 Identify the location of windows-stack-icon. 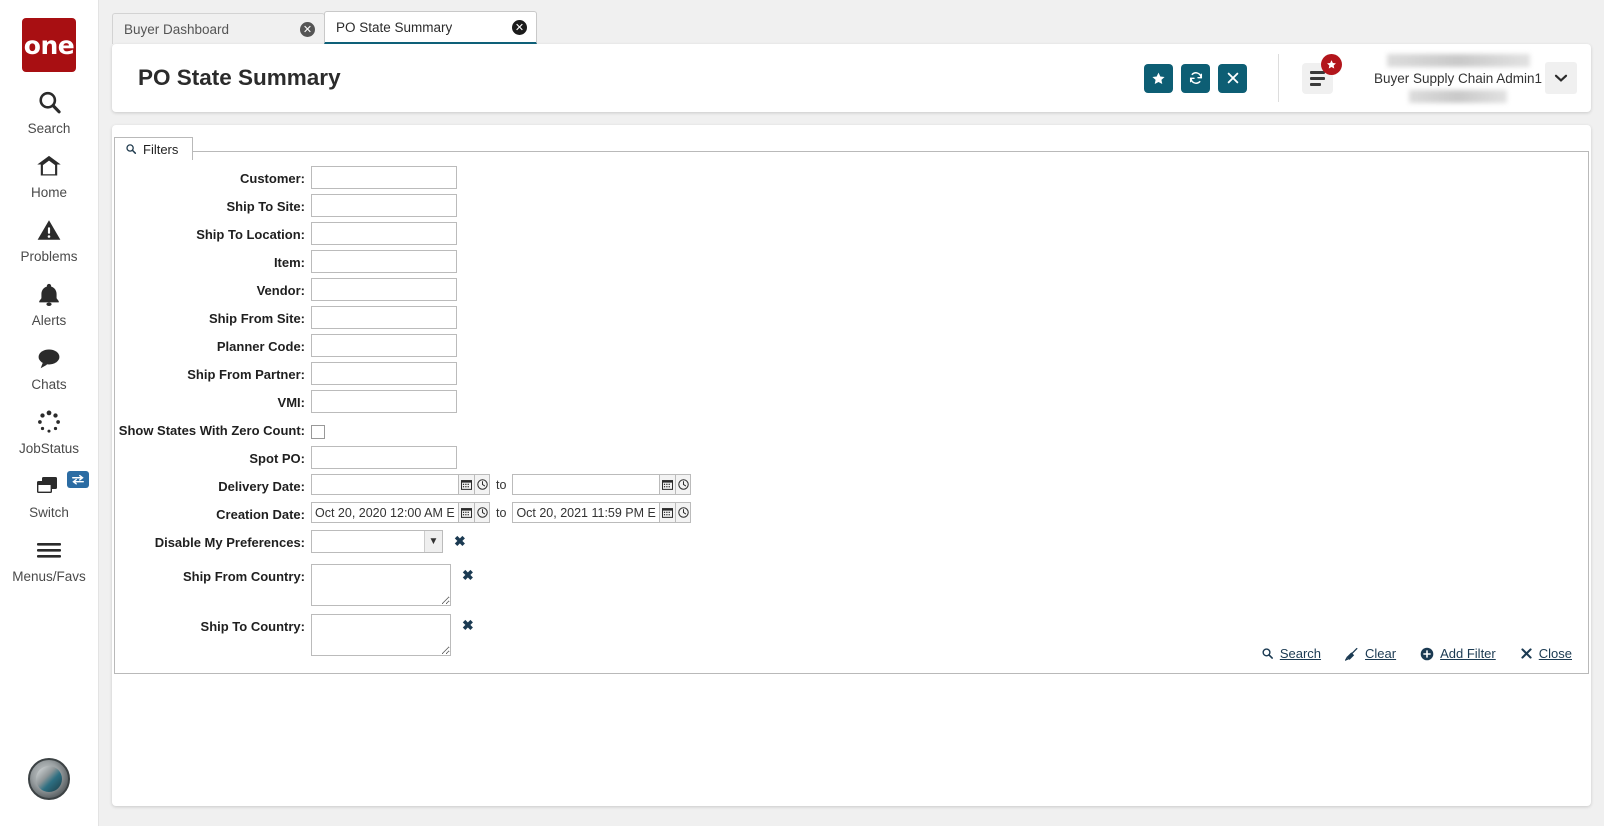
(49, 486).